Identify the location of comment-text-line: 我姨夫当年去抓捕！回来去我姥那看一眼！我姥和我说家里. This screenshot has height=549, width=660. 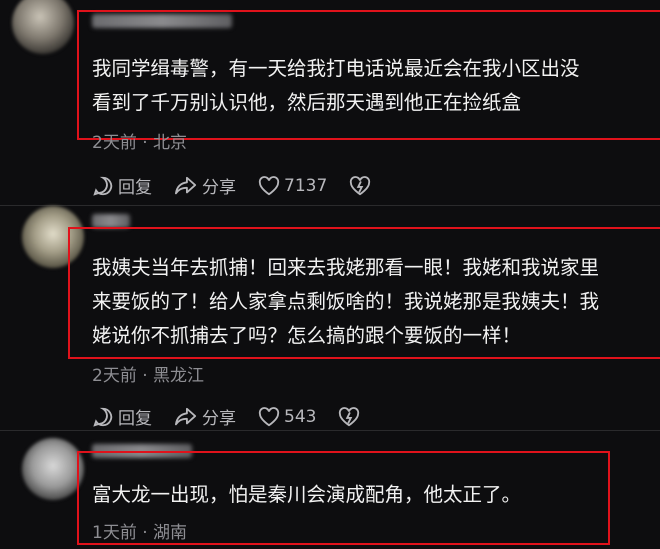
(346, 267).